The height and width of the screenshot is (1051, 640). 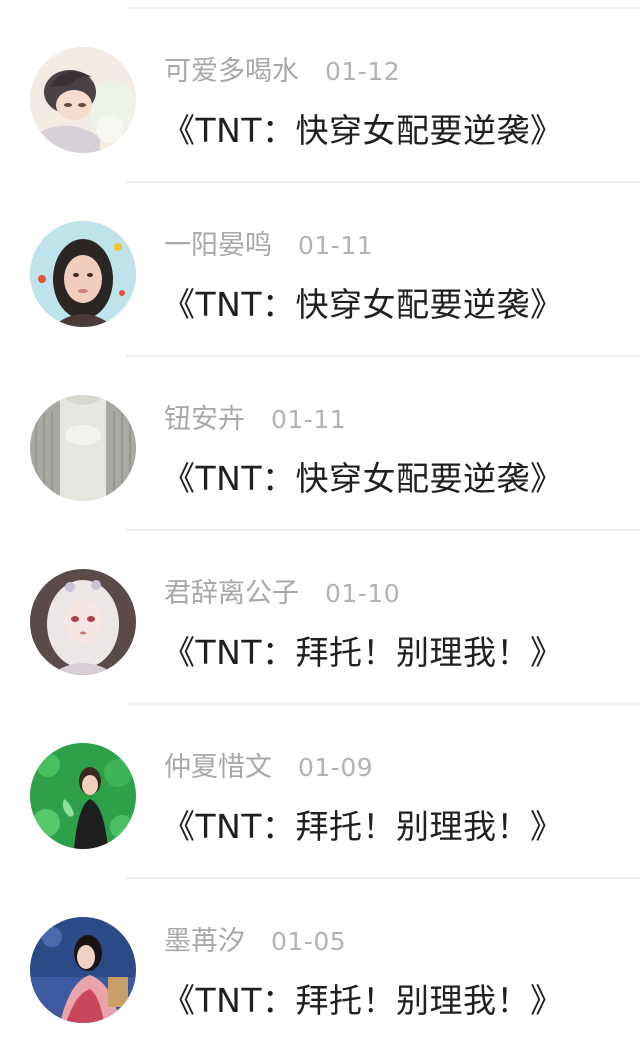 What do you see at coordinates (218, 245) in the screenshot?
I see `username: 一阳晏鸣` at bounding box center [218, 245].